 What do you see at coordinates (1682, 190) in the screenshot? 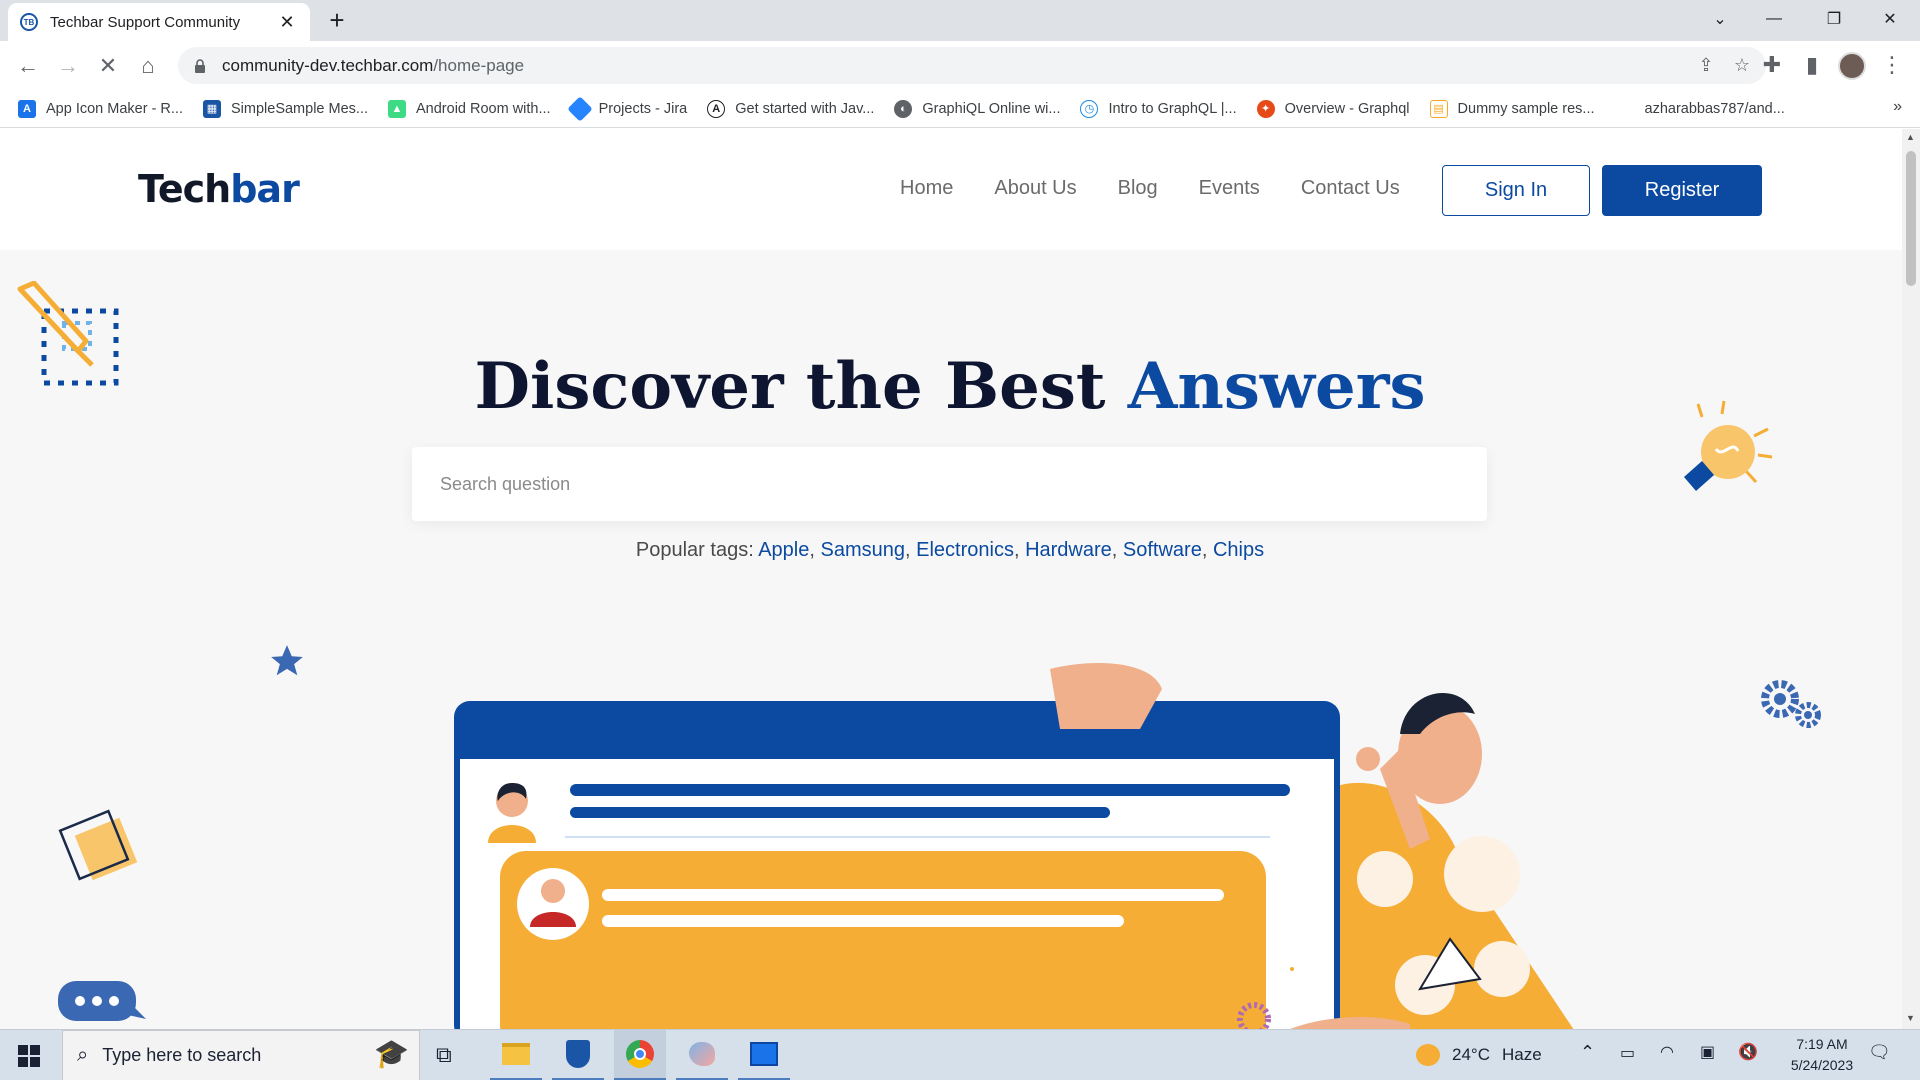
I see `register-button: Register` at bounding box center [1682, 190].